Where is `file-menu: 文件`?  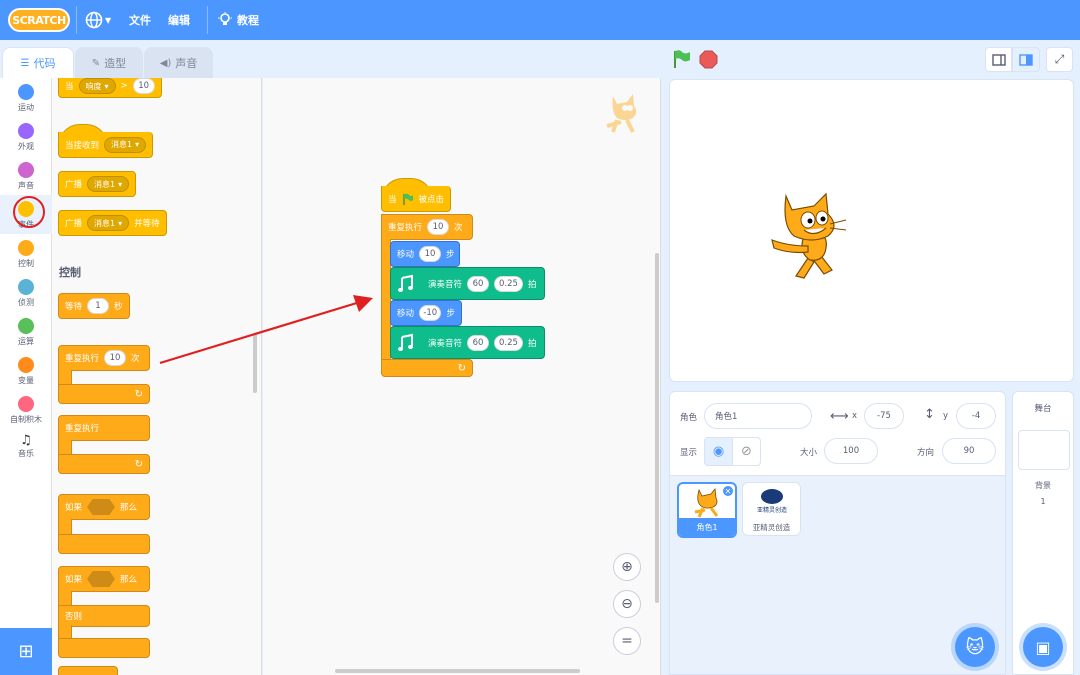 file-menu: 文件 is located at coordinates (140, 20).